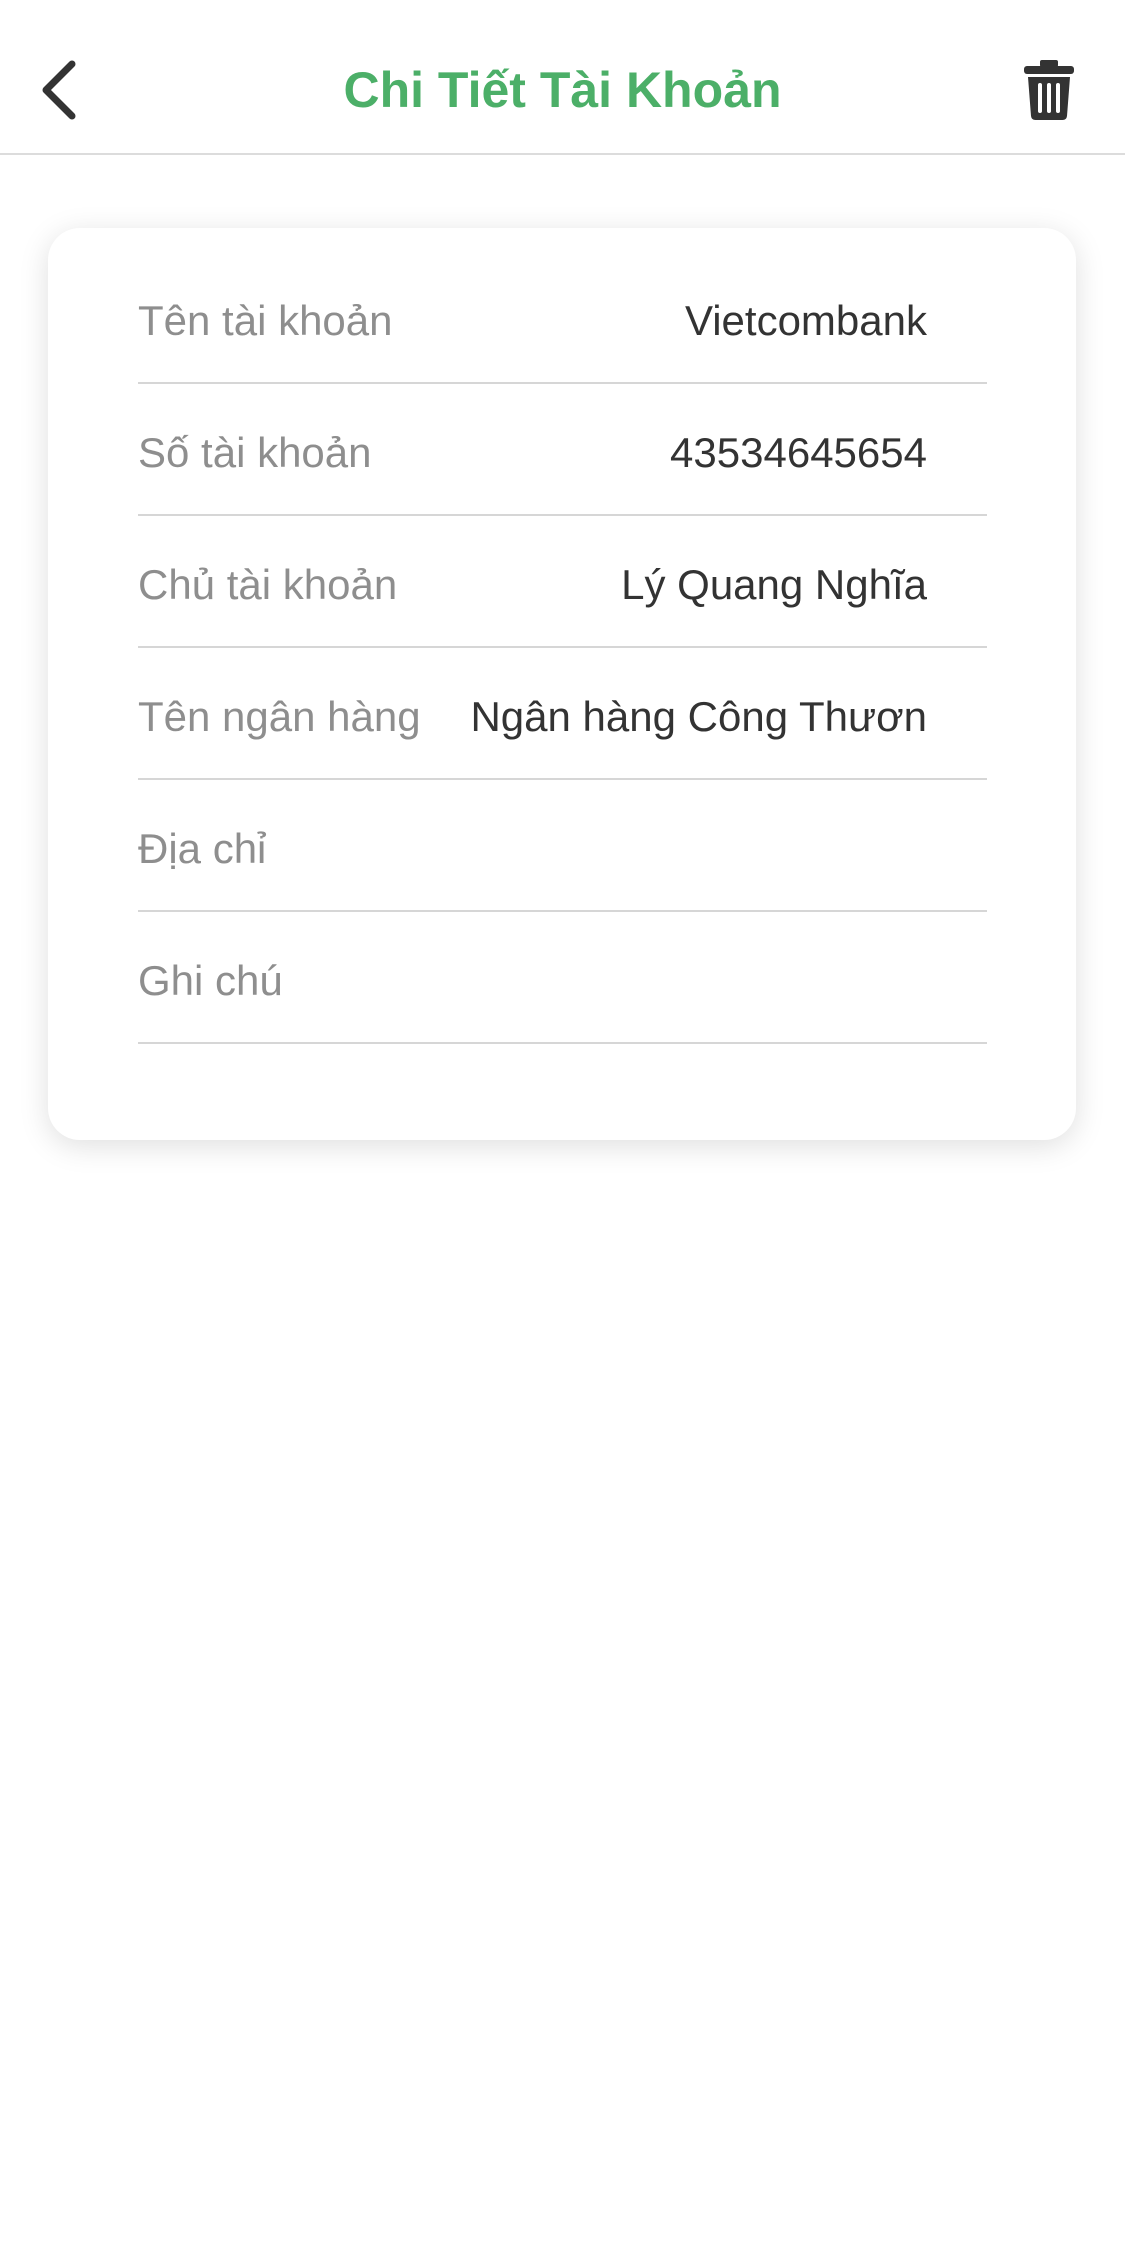  I want to click on bank-name-label: Tên ngân hàng, so click(279, 716).